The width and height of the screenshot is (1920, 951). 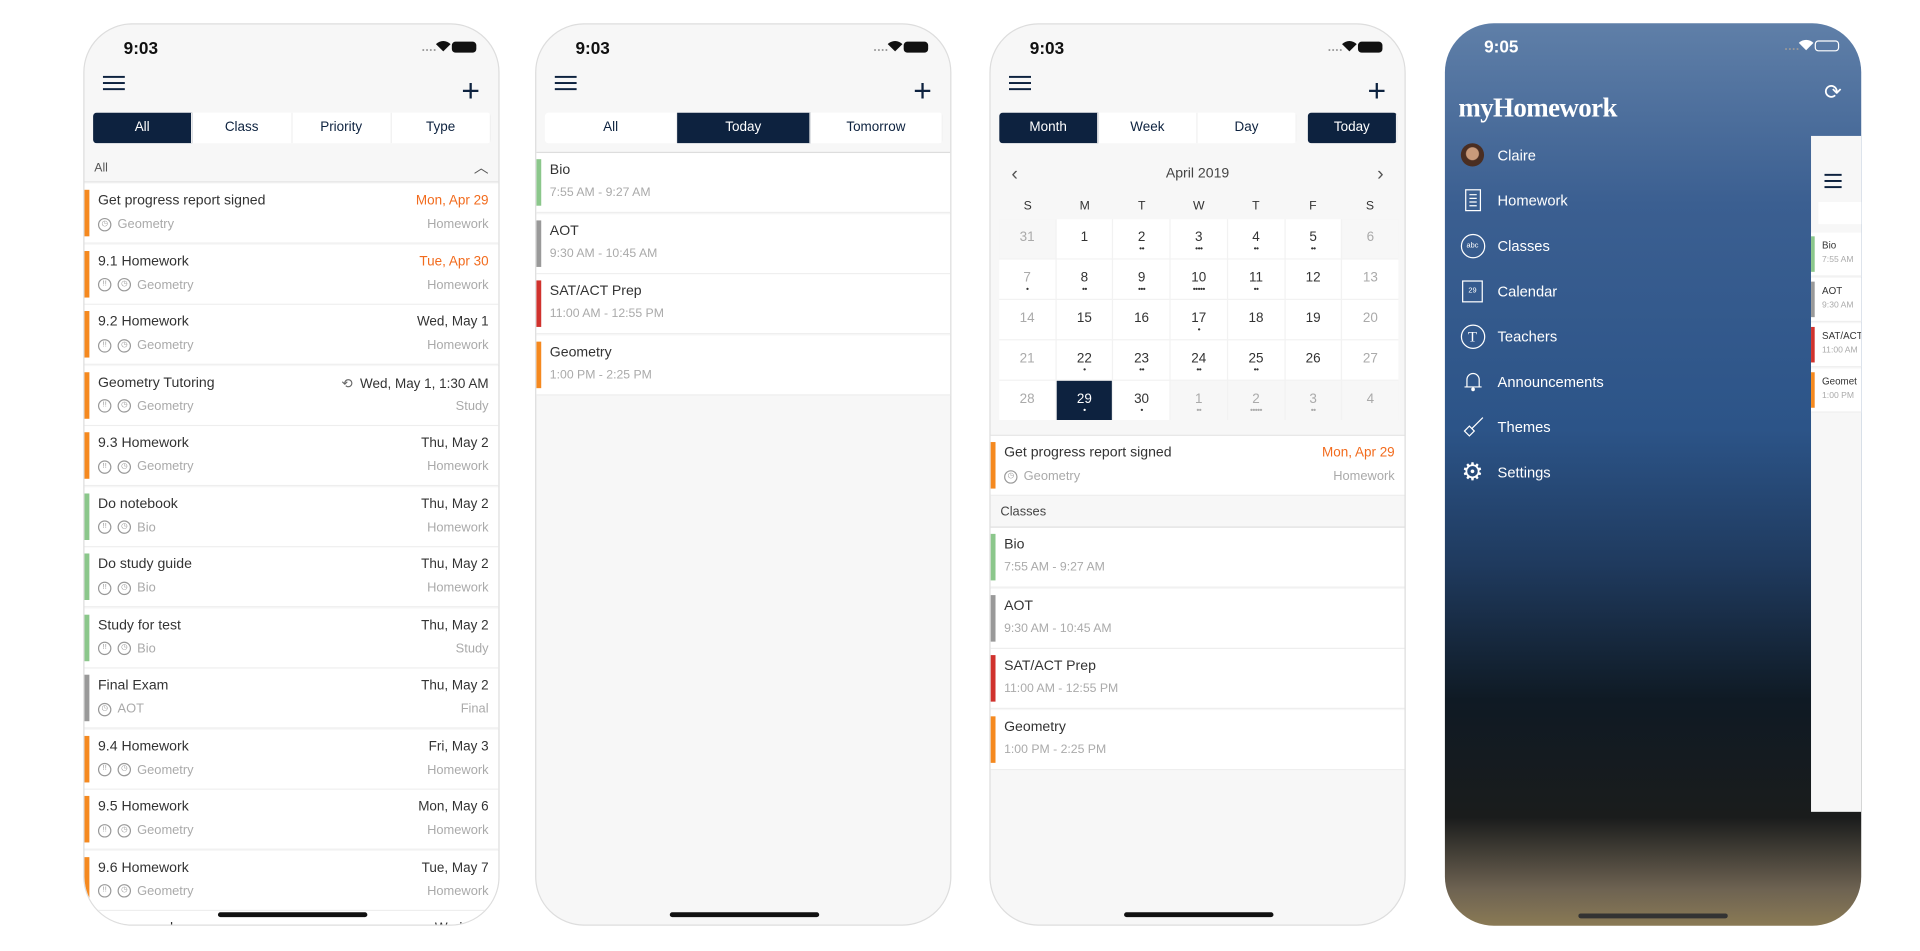 I want to click on calendar-day: 2 •••••, so click(x=1255, y=400).